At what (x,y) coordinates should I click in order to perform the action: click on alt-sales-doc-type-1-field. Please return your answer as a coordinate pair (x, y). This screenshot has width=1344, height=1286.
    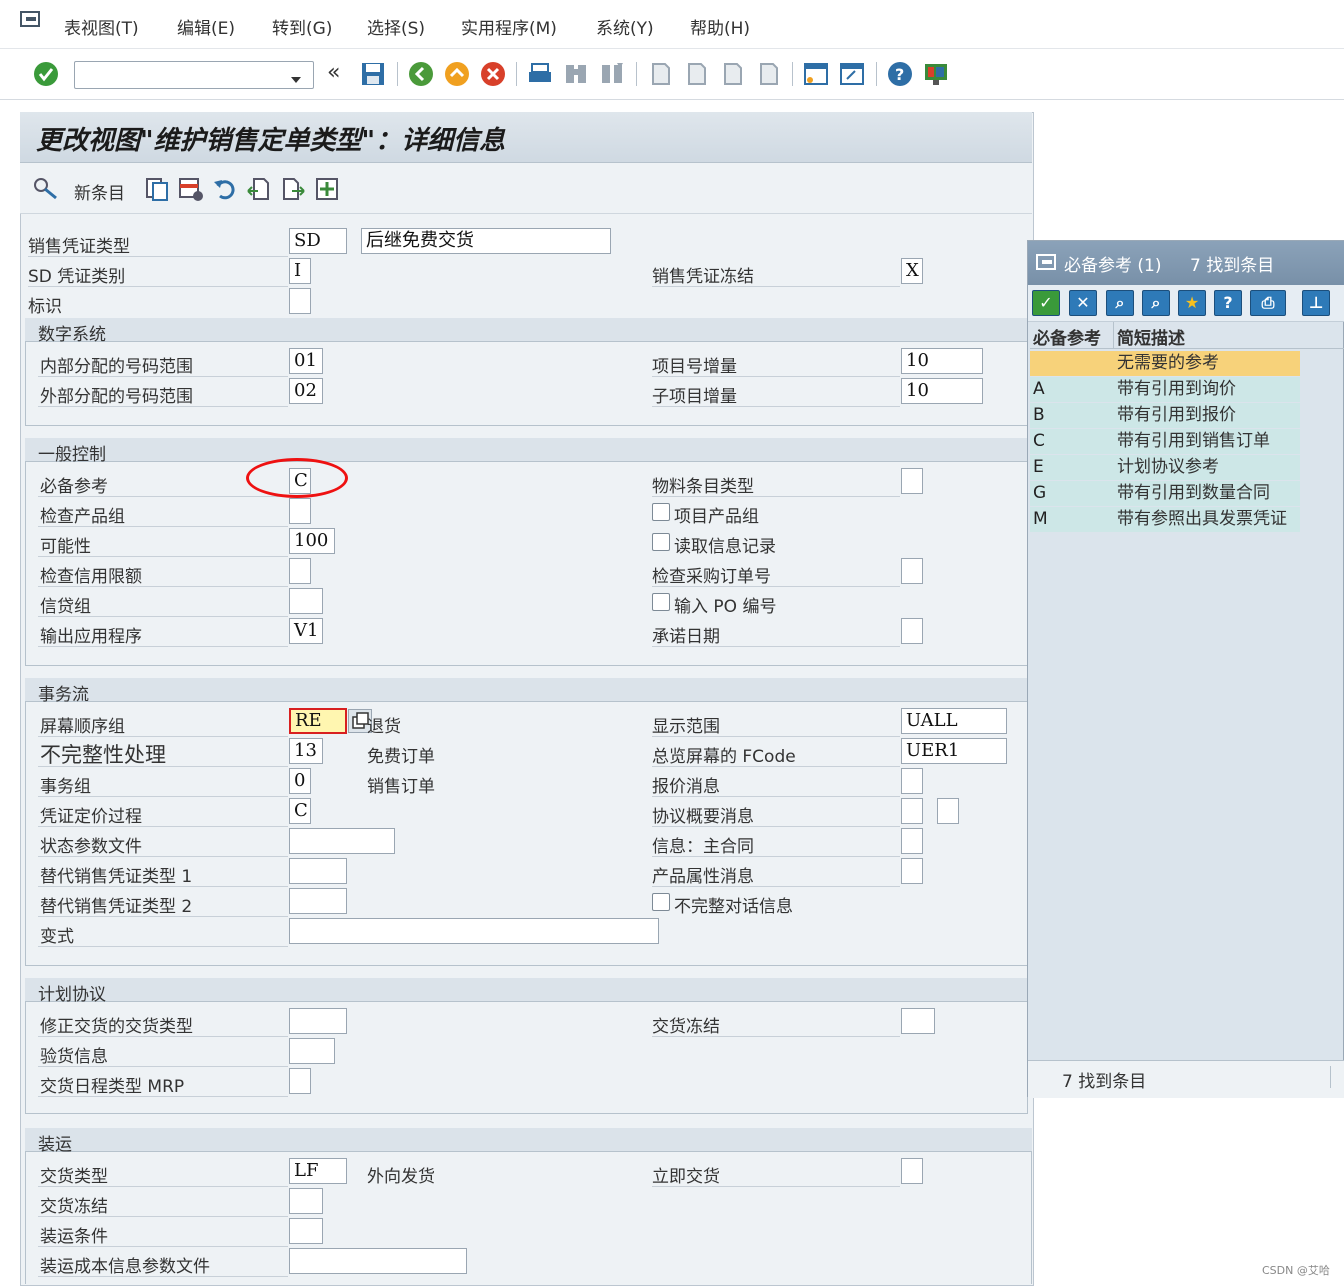
    Looking at the image, I should click on (318, 871).